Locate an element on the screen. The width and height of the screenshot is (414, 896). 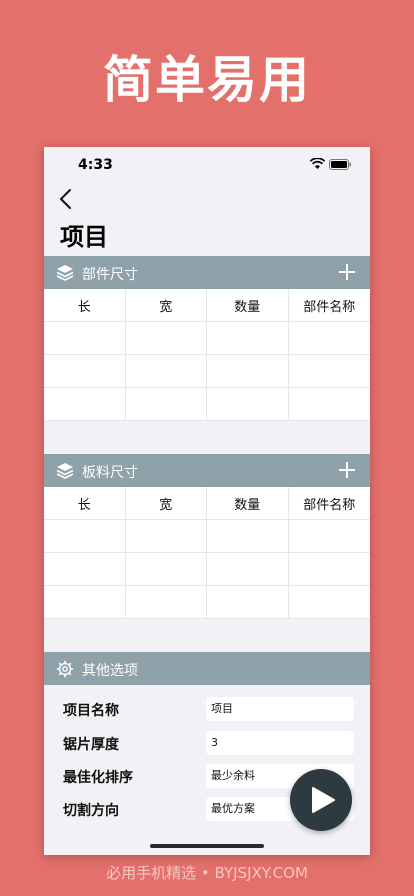
headline: 简单易用 is located at coordinates (207, 80).